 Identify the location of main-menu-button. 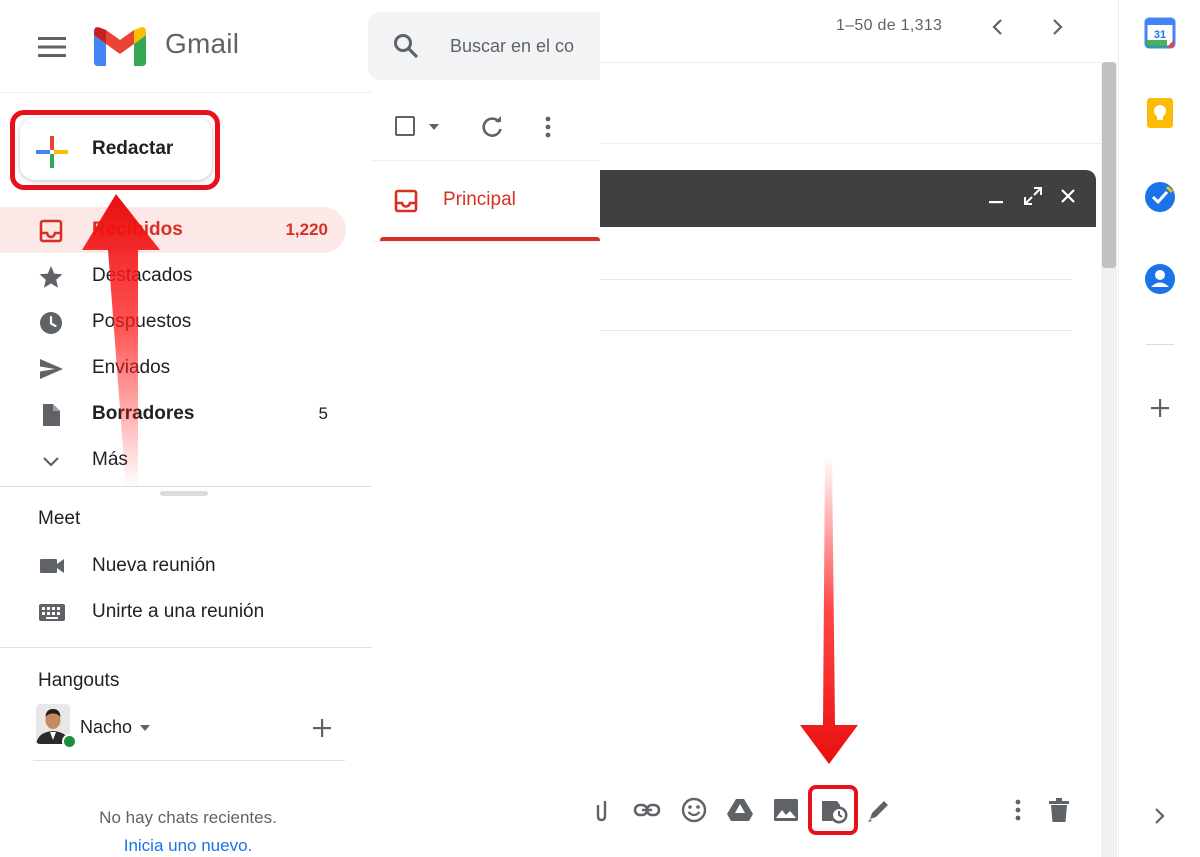
(52, 47).